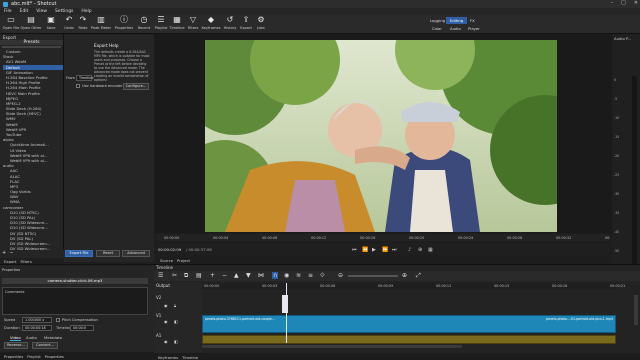 This screenshot has width=640, height=360. Describe the element at coordinates (612, 3) in the screenshot. I see `minimize-icon: –` at that location.